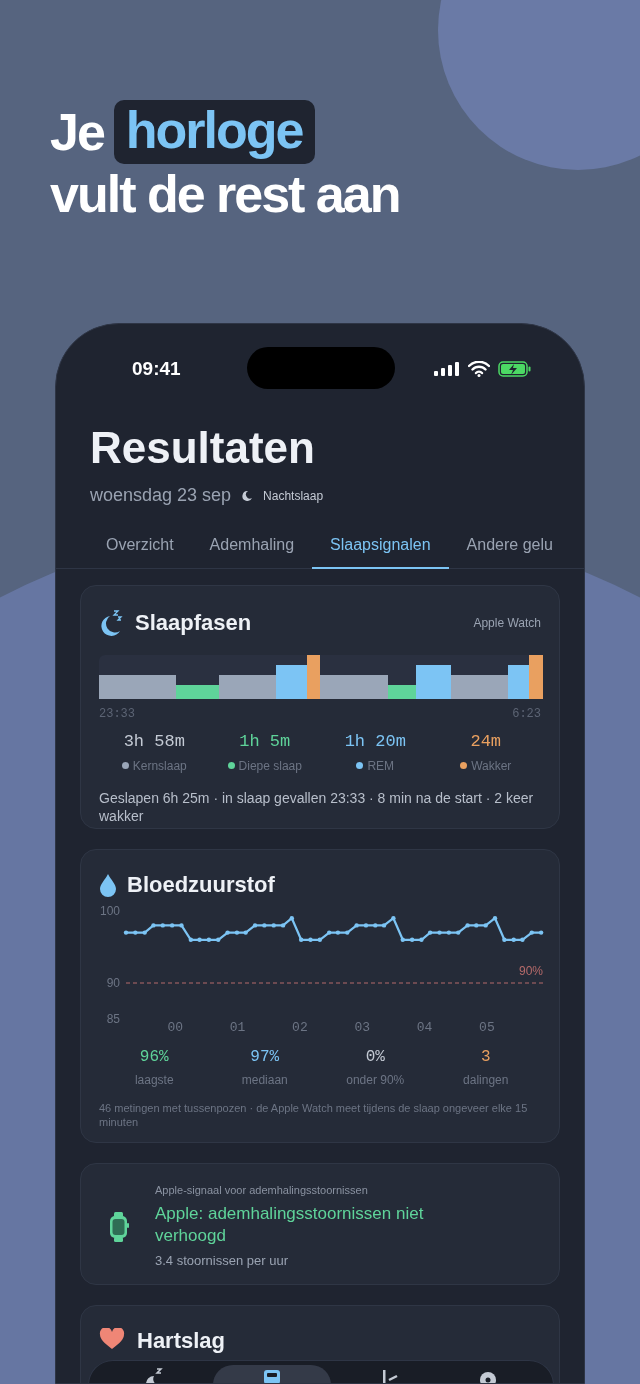 Image resolution: width=640 pixels, height=1384 pixels. What do you see at coordinates (112, 1339) in the screenshot?
I see `heart-icon` at bounding box center [112, 1339].